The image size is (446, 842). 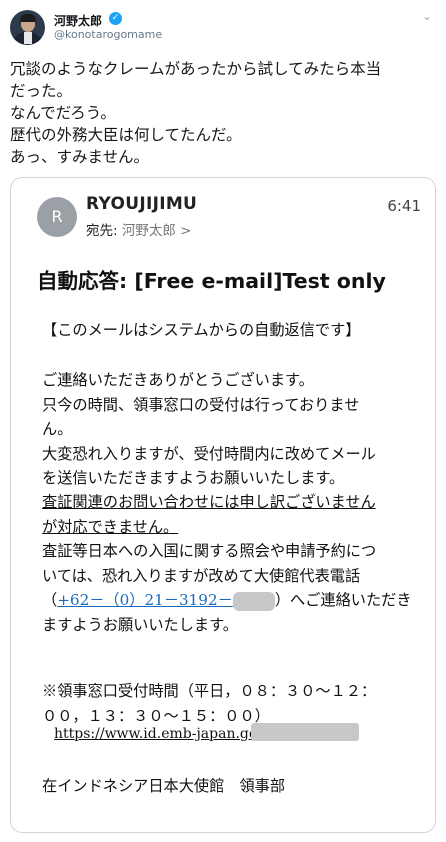 I want to click on sender-name: RYOUJIJIMU, so click(x=142, y=204).